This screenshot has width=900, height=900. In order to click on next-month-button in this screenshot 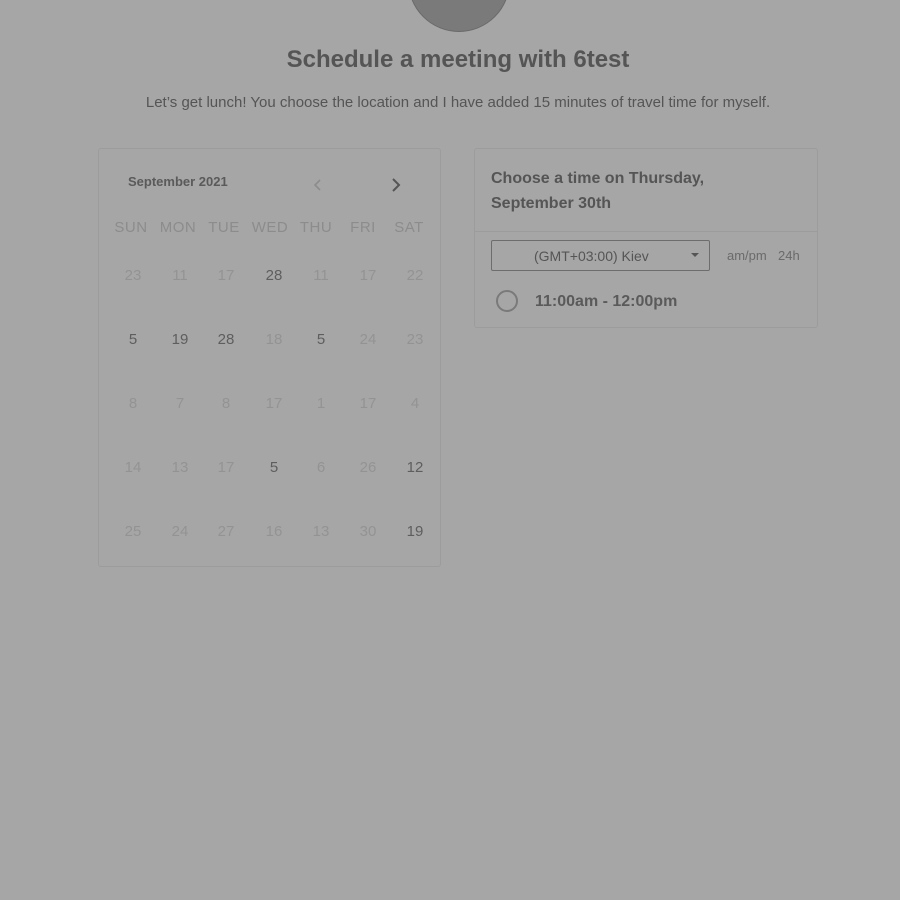, I will do `click(396, 185)`.